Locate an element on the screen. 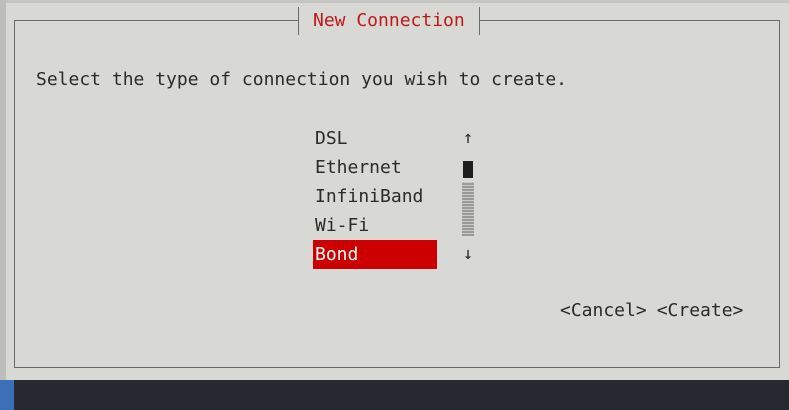 The width and height of the screenshot is (789, 410). connection-type-list: DSL Ethernet InfiniBand Wi-Fi Bond is located at coordinates (375, 196).